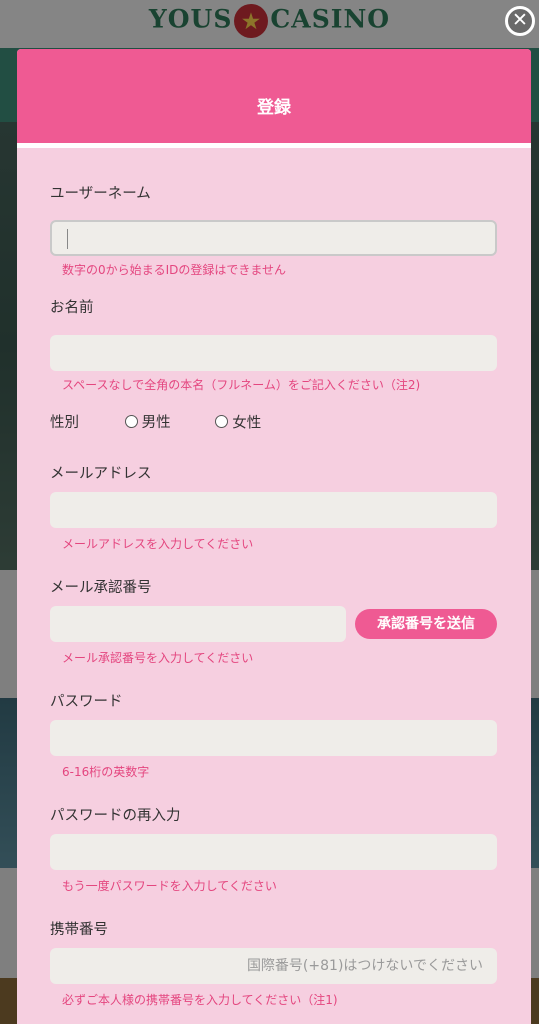  Describe the element at coordinates (222, 421) in the screenshot. I see `radio-female` at that location.